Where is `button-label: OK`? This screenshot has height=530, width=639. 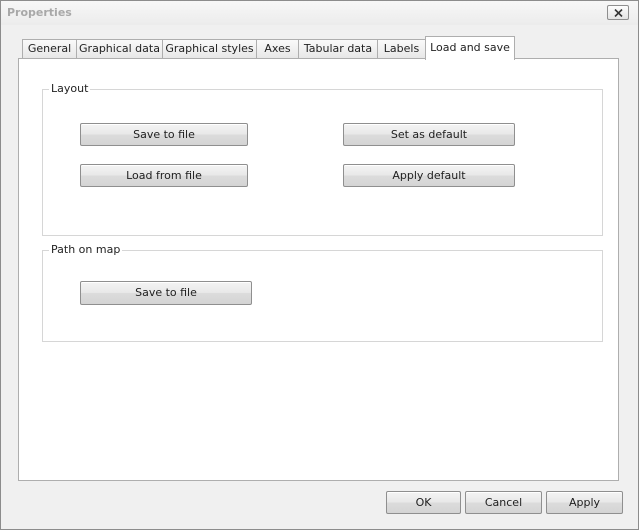 button-label: OK is located at coordinates (423, 502).